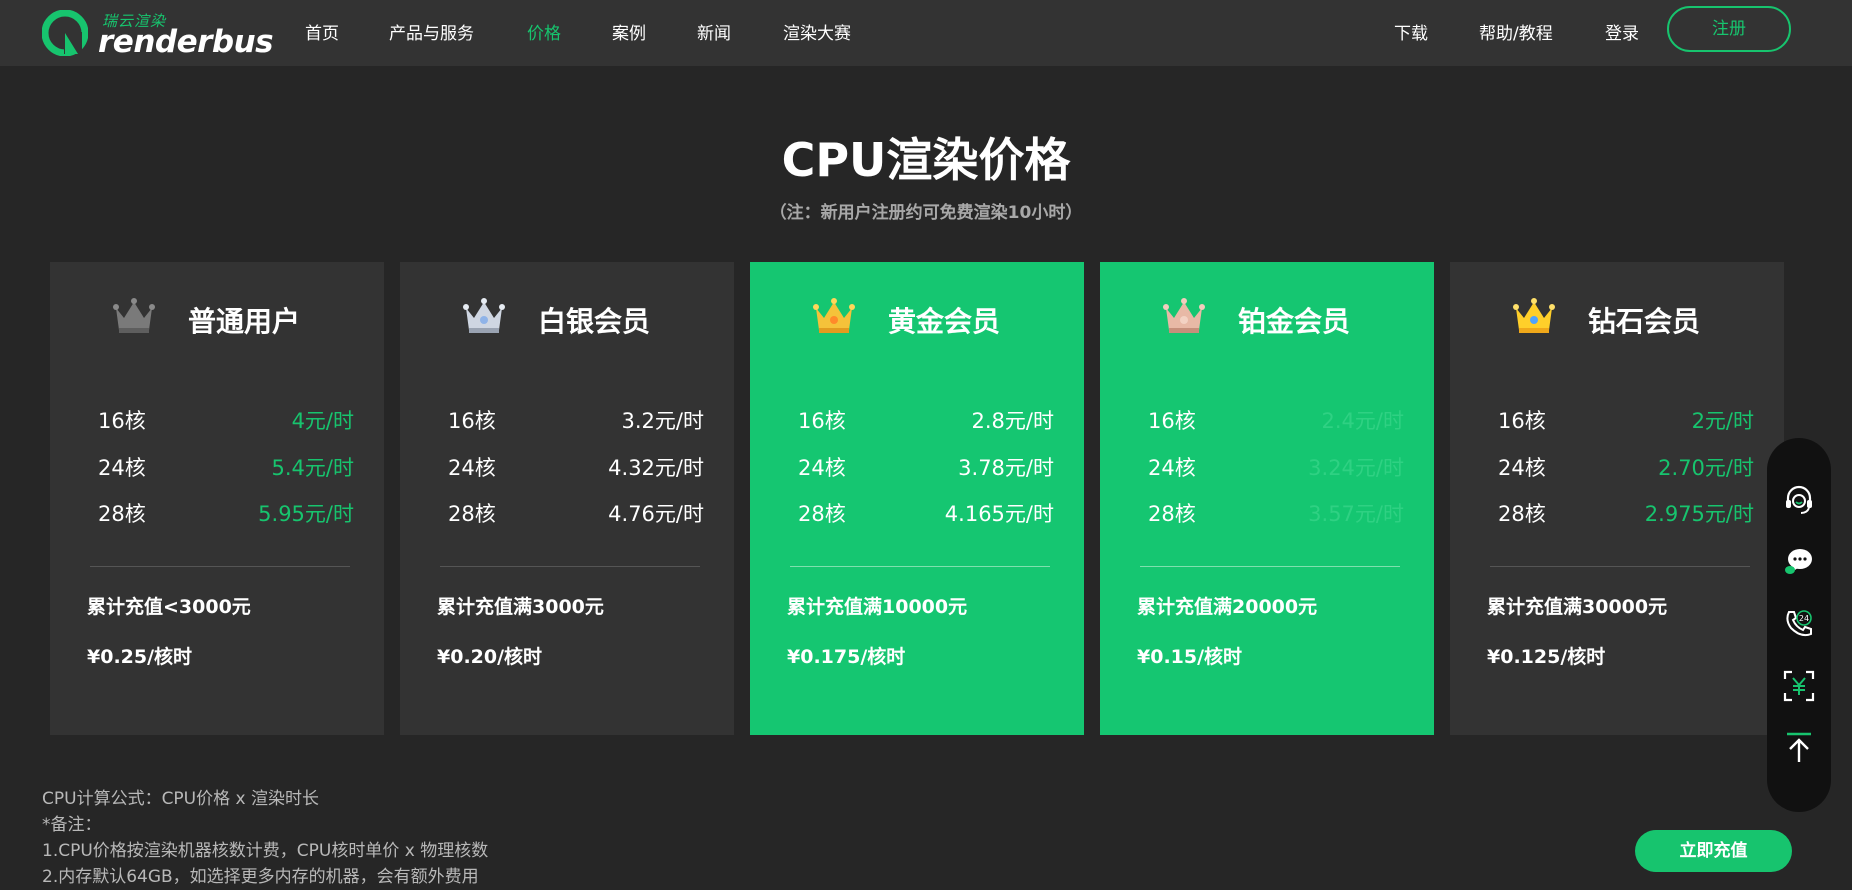 The width and height of the screenshot is (1852, 890). I want to click on register-button: 注册, so click(1729, 29).